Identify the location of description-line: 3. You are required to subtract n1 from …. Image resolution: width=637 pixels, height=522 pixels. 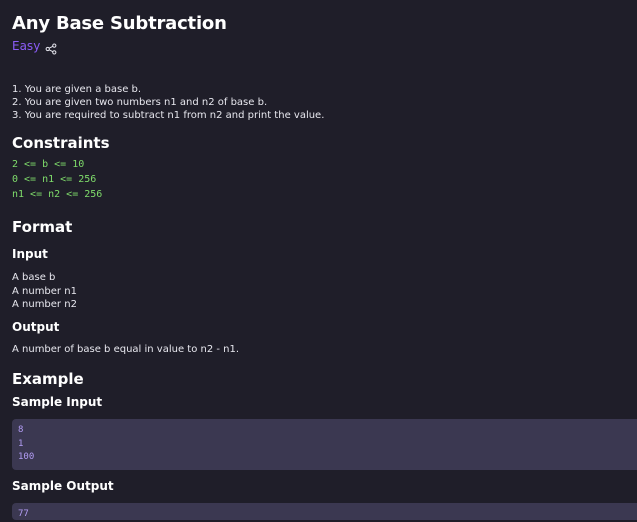
(168, 115).